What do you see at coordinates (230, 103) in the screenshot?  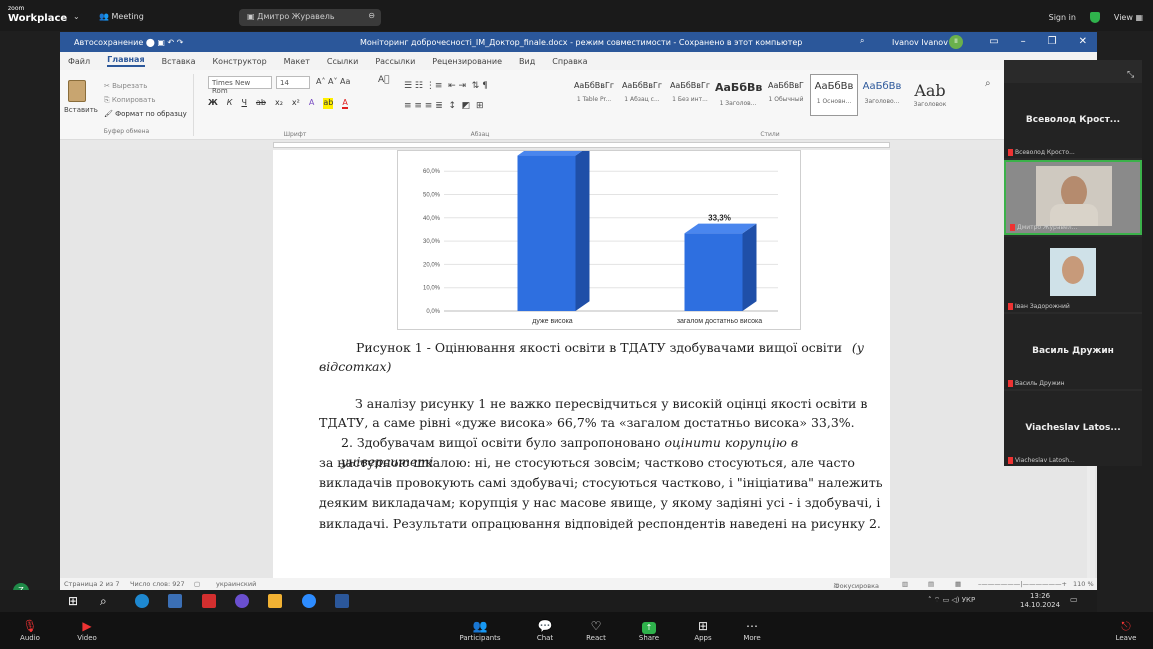 I see `italic-button: К` at bounding box center [230, 103].